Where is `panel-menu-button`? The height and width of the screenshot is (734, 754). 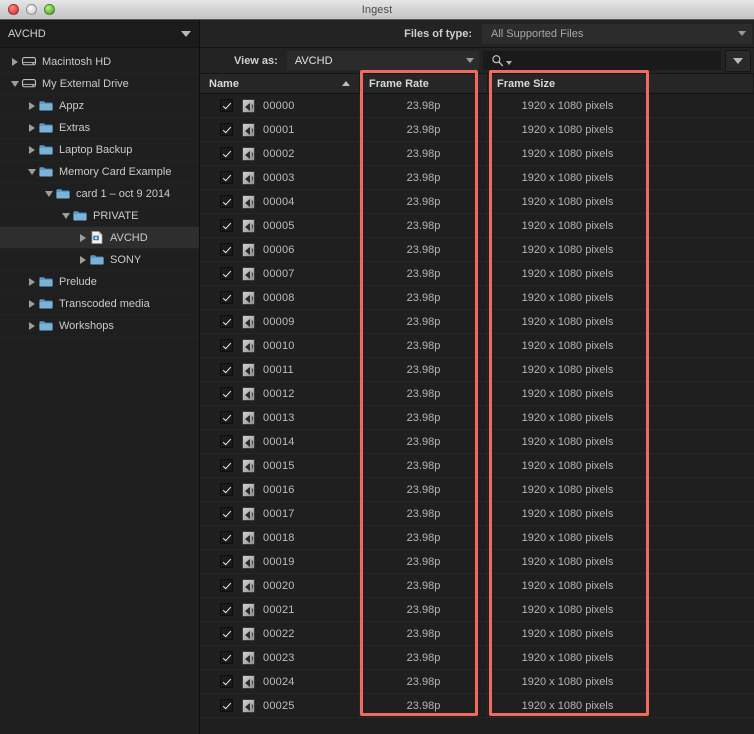 panel-menu-button is located at coordinates (738, 60).